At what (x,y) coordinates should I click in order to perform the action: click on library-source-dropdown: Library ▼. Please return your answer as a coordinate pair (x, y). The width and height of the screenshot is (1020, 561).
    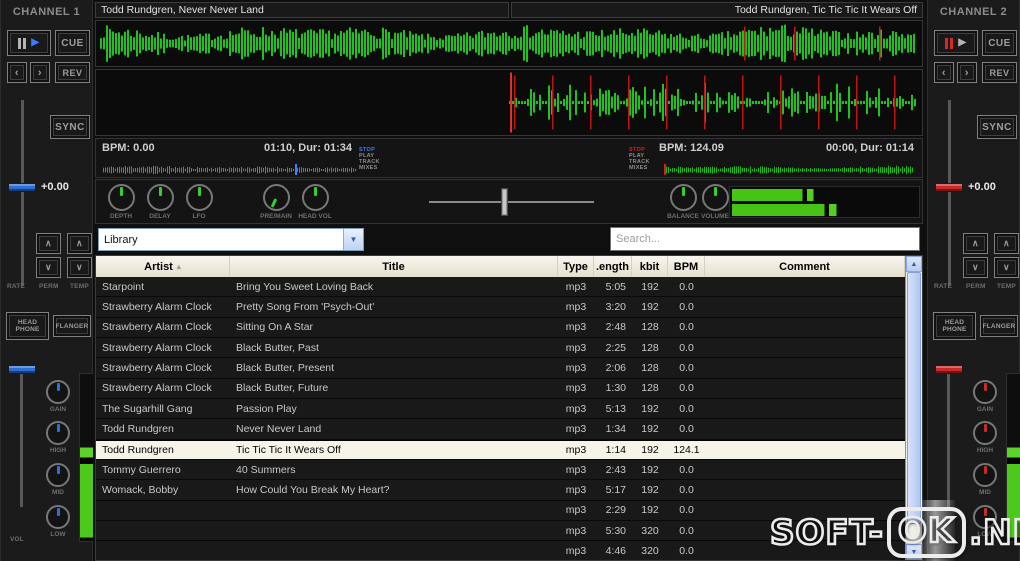
    Looking at the image, I should click on (231, 239).